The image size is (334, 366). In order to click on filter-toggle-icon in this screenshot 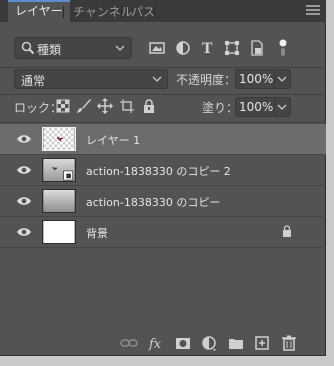, I will do `click(283, 48)`.